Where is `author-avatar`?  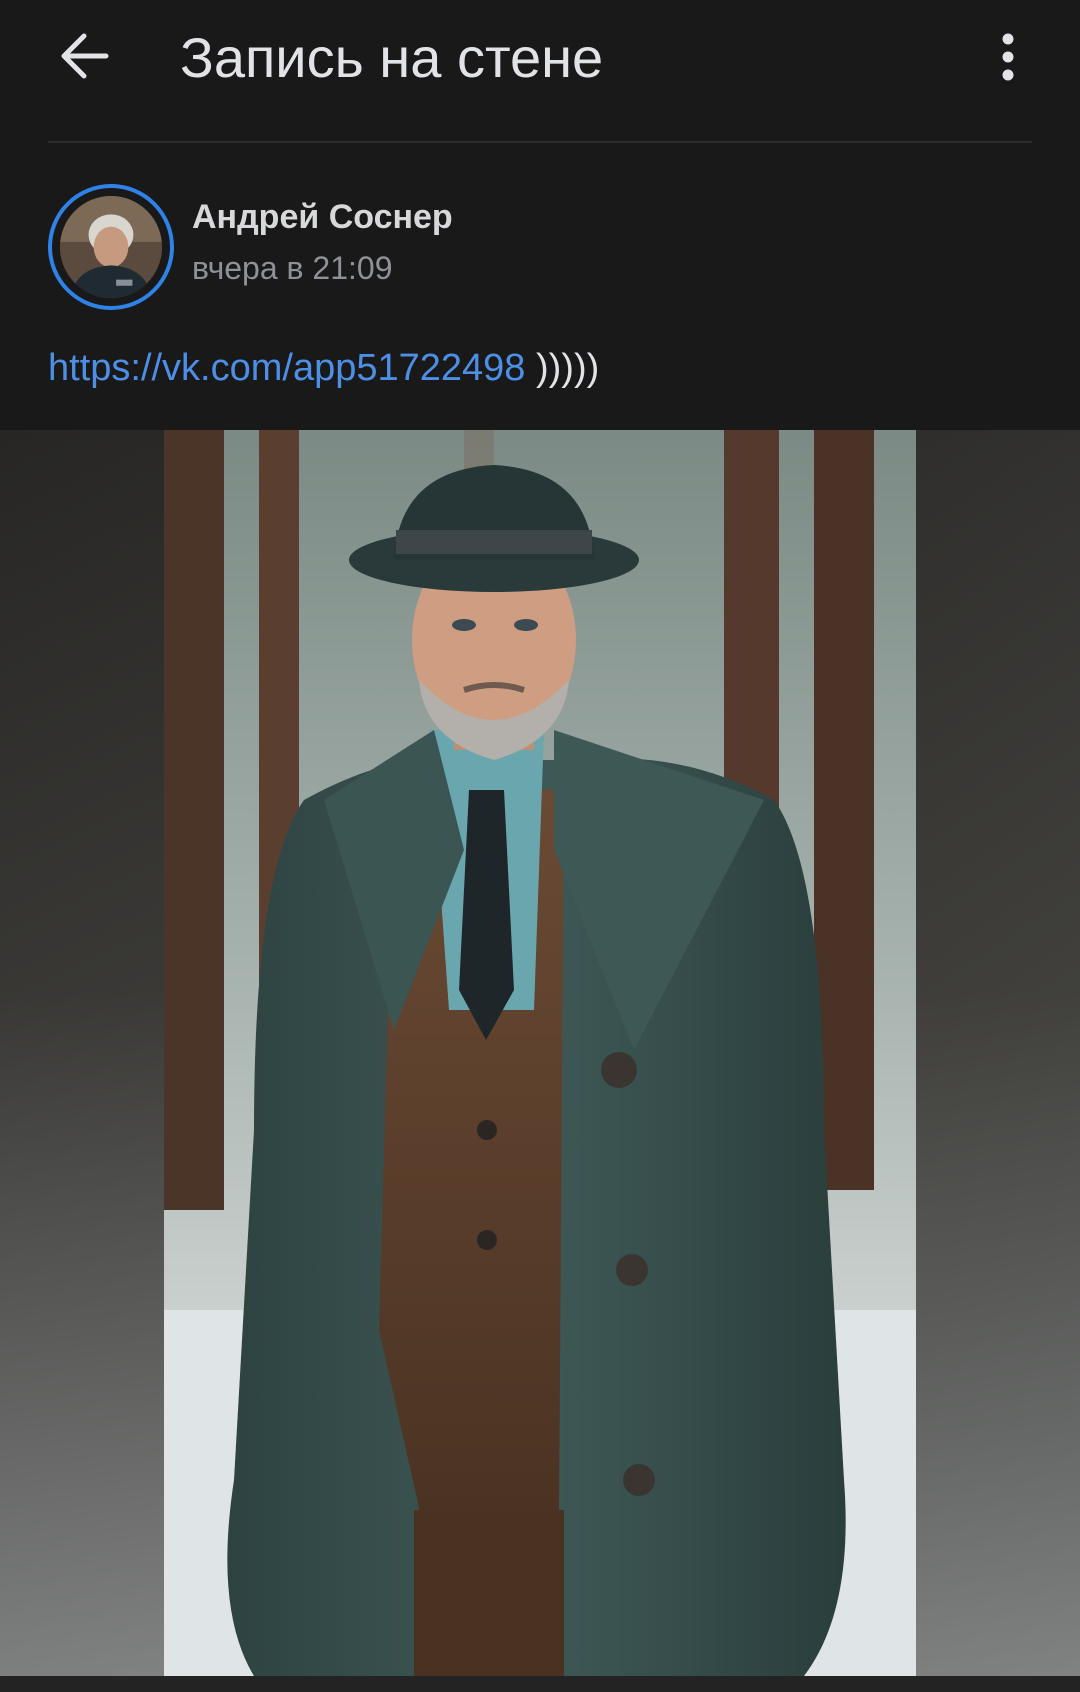
author-avatar is located at coordinates (111, 247).